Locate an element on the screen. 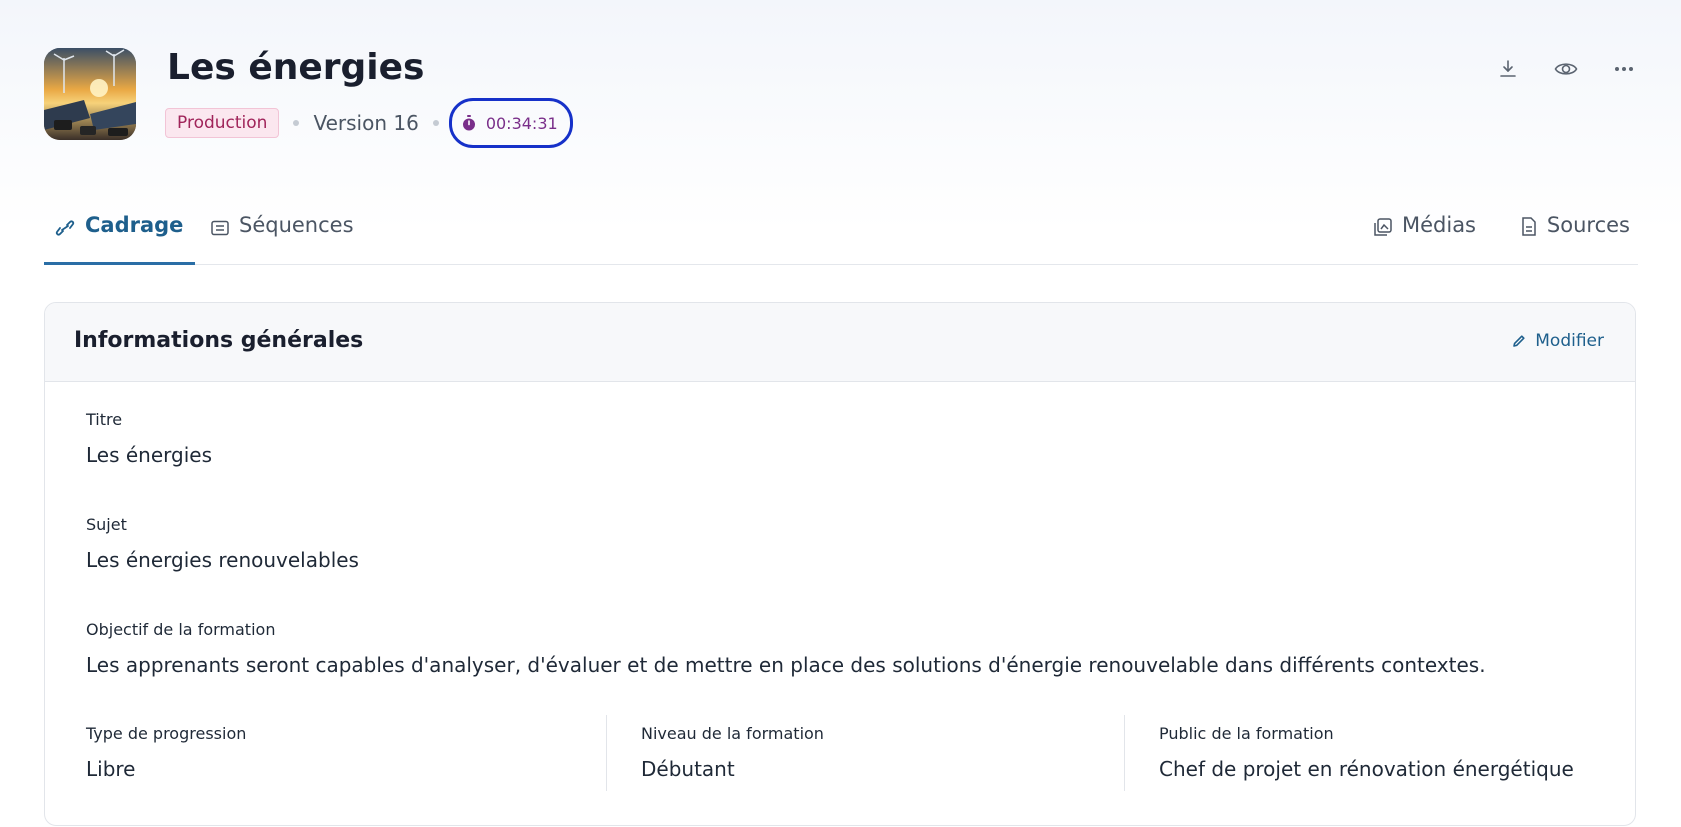 The image size is (1681, 827). edit-label: Modifier is located at coordinates (1569, 341).